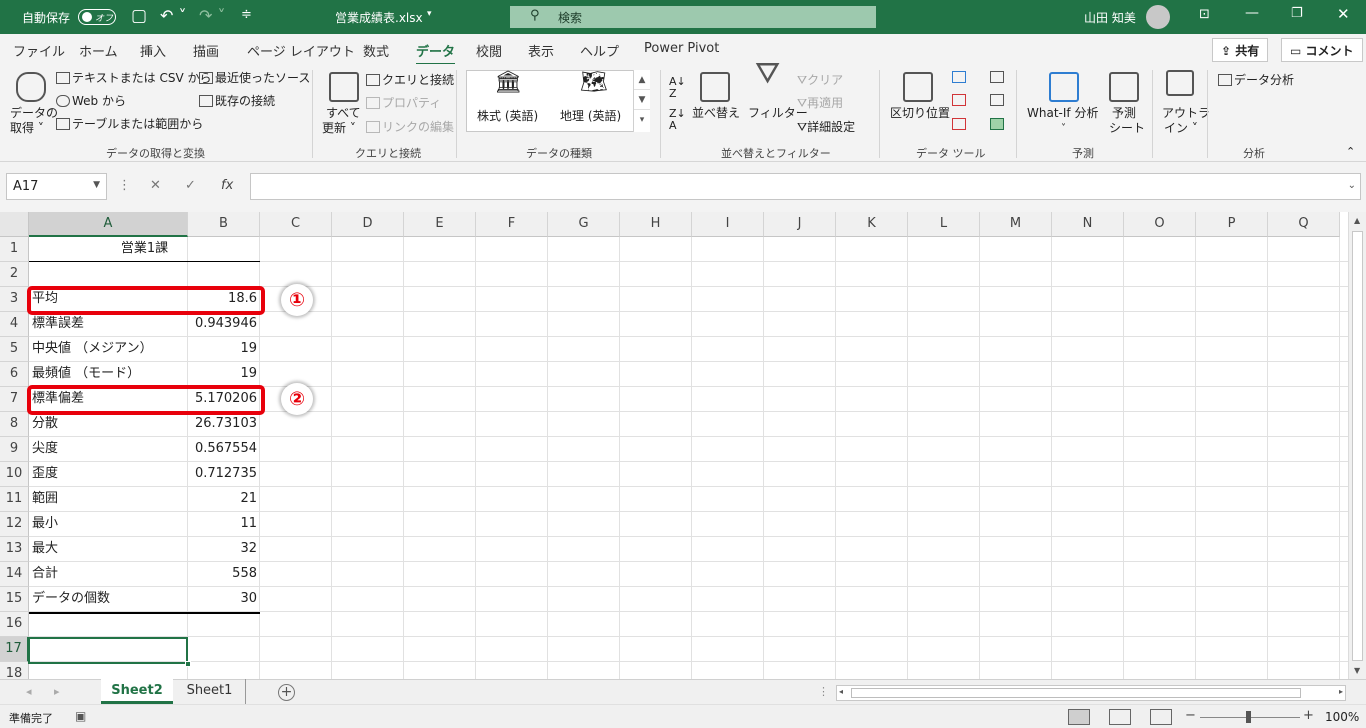 The width and height of the screenshot is (1366, 728). What do you see at coordinates (590, 116) in the screenshot?
I see `geography-button: 地理 (英語)` at bounding box center [590, 116].